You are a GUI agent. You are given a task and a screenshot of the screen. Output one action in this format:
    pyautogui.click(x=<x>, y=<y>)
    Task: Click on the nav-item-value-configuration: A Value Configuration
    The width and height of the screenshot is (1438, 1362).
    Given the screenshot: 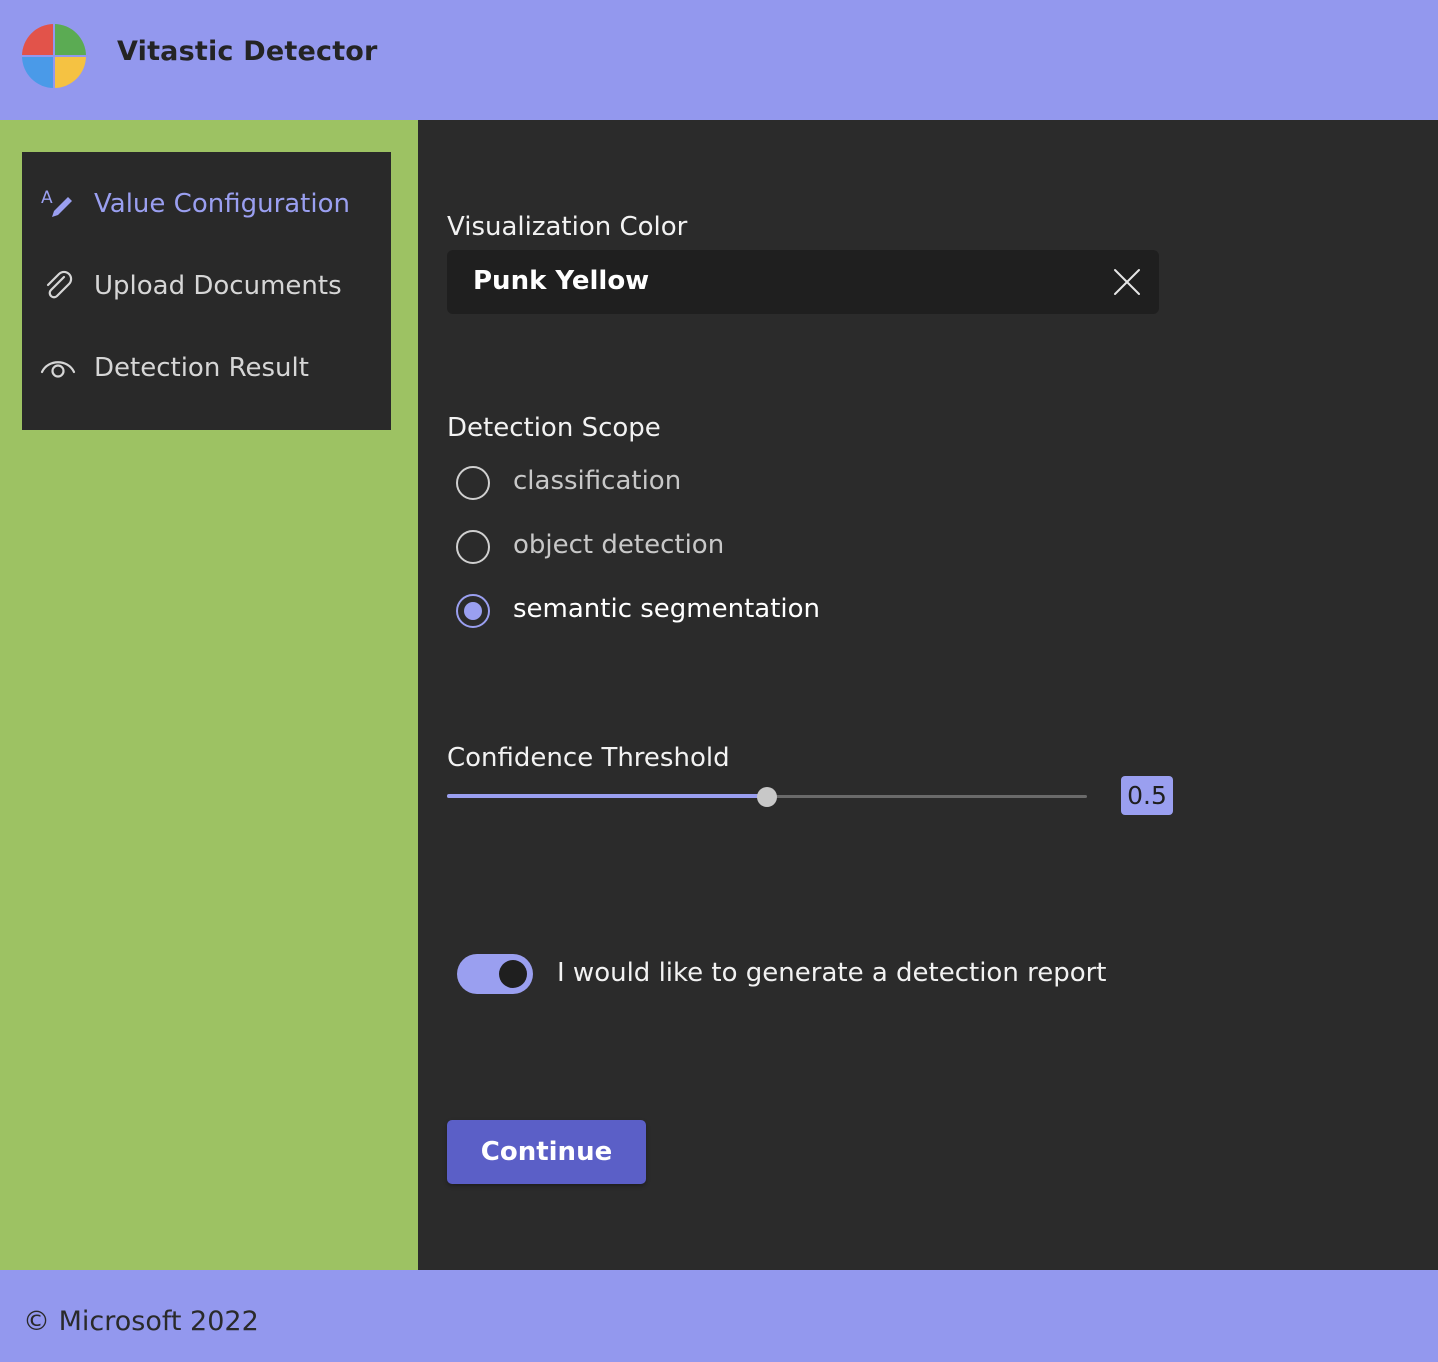 What is the action you would take?
    pyautogui.click(x=206, y=204)
    